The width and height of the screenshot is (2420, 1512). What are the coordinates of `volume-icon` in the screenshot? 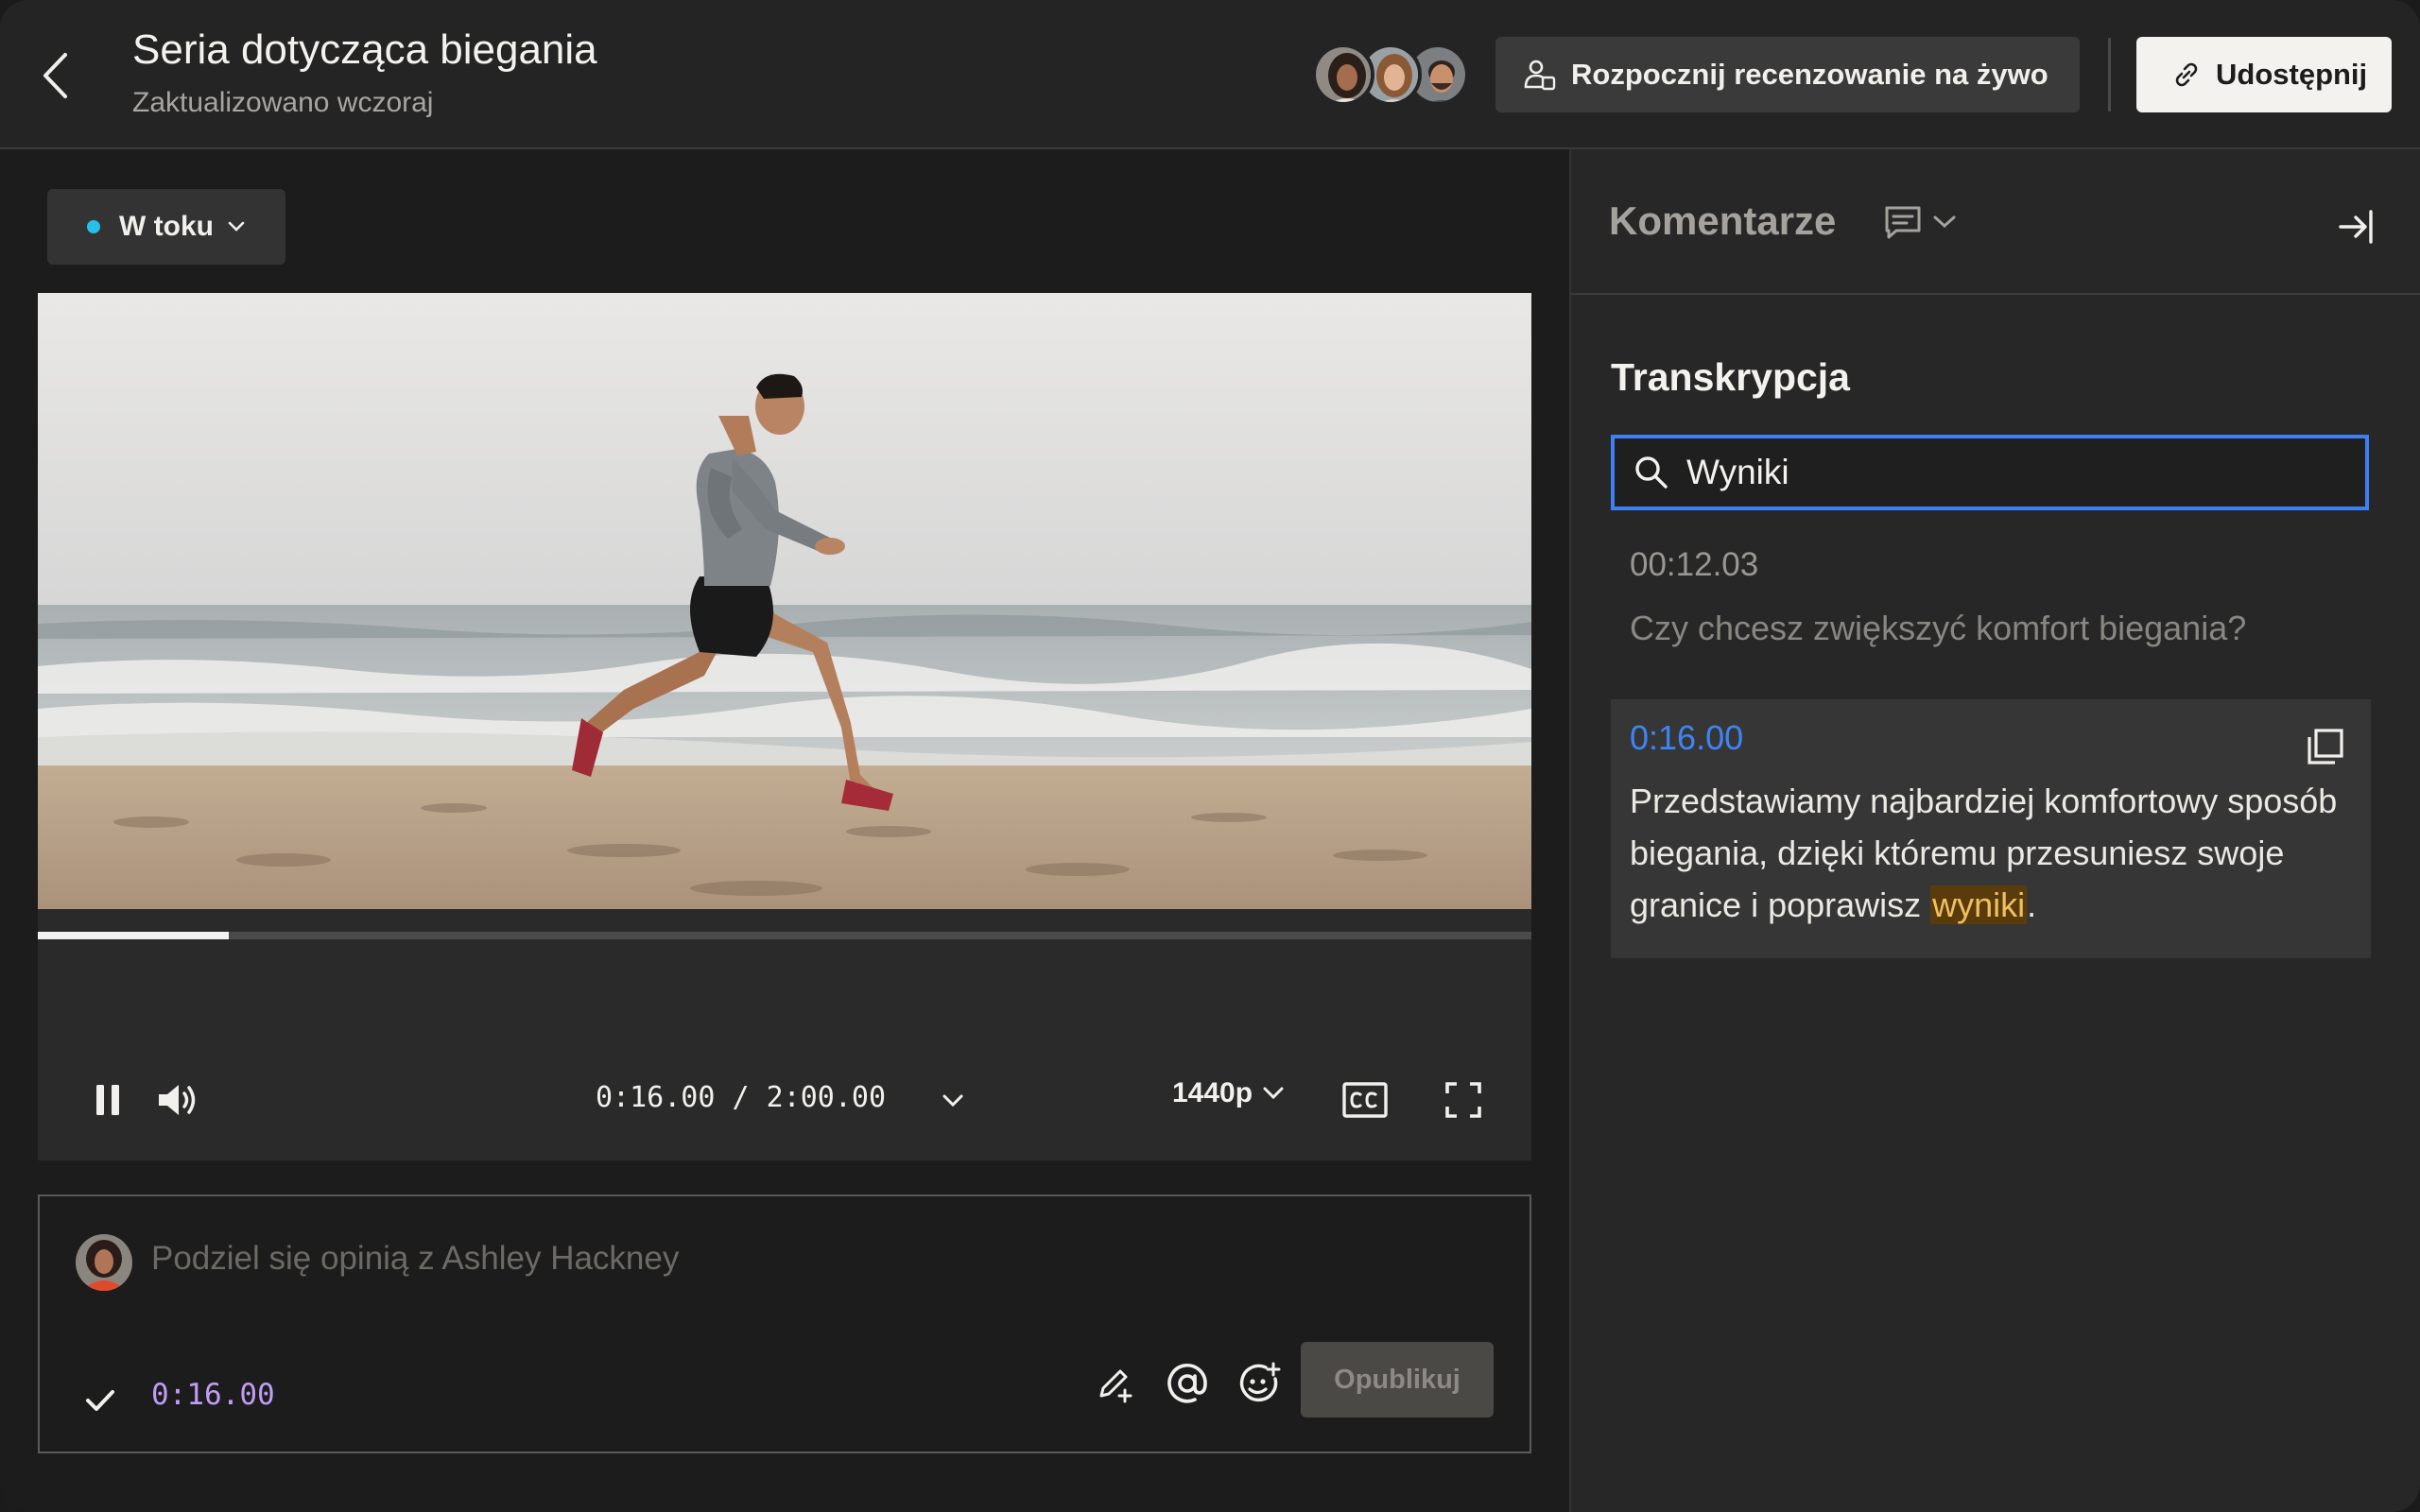 It's located at (177, 1100).